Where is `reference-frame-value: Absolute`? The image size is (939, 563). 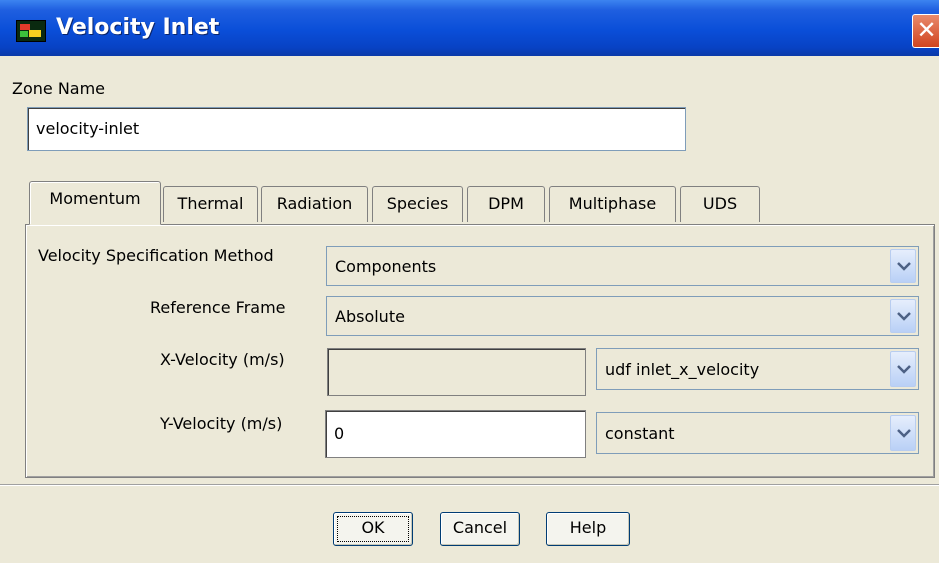 reference-frame-value: Absolute is located at coordinates (370, 316).